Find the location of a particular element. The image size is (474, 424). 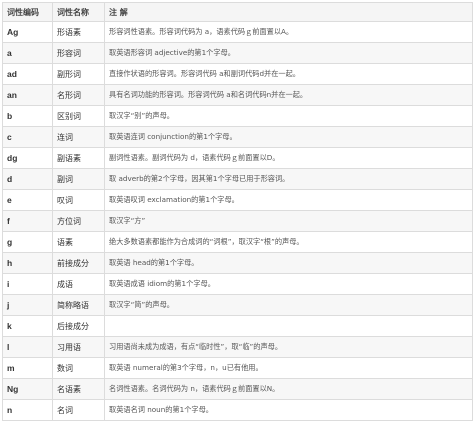

cell-name: 副形词 is located at coordinates (78, 74).